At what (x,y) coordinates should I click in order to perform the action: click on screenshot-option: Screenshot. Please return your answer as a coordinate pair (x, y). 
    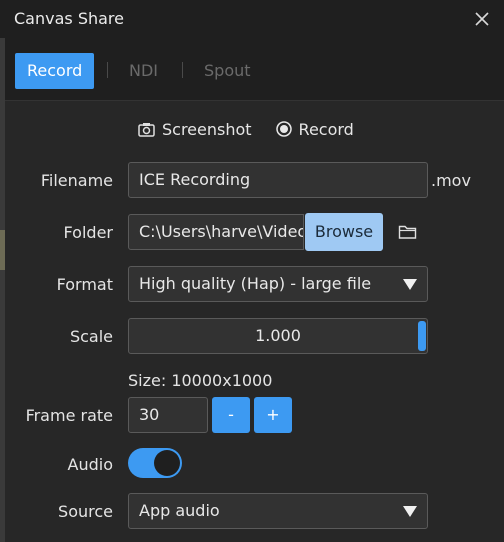
    Looking at the image, I should click on (195, 129).